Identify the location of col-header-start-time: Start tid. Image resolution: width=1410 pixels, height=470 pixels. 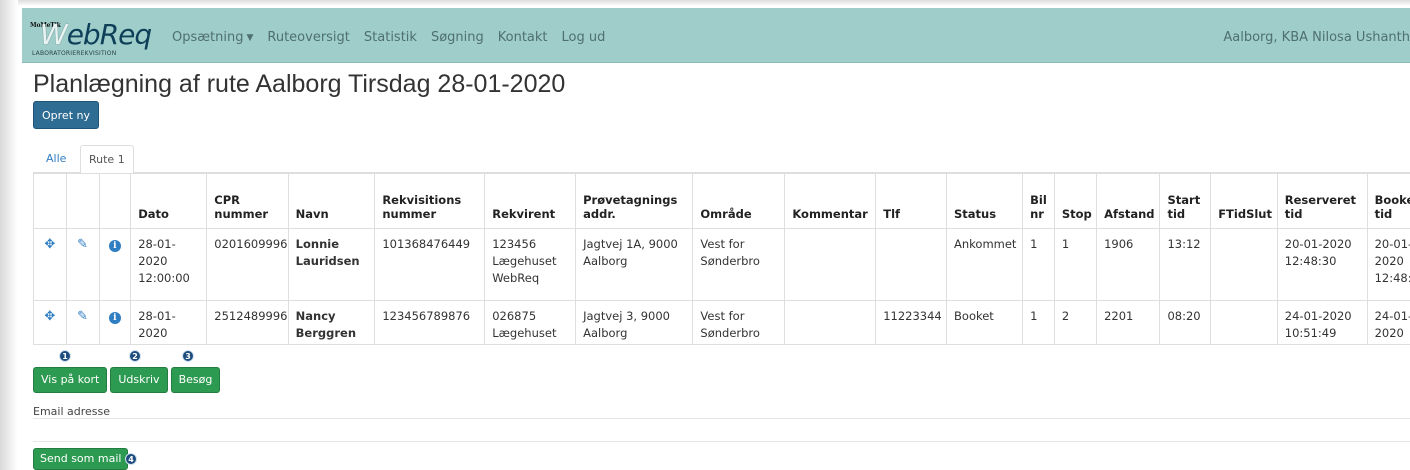
(1185, 201).